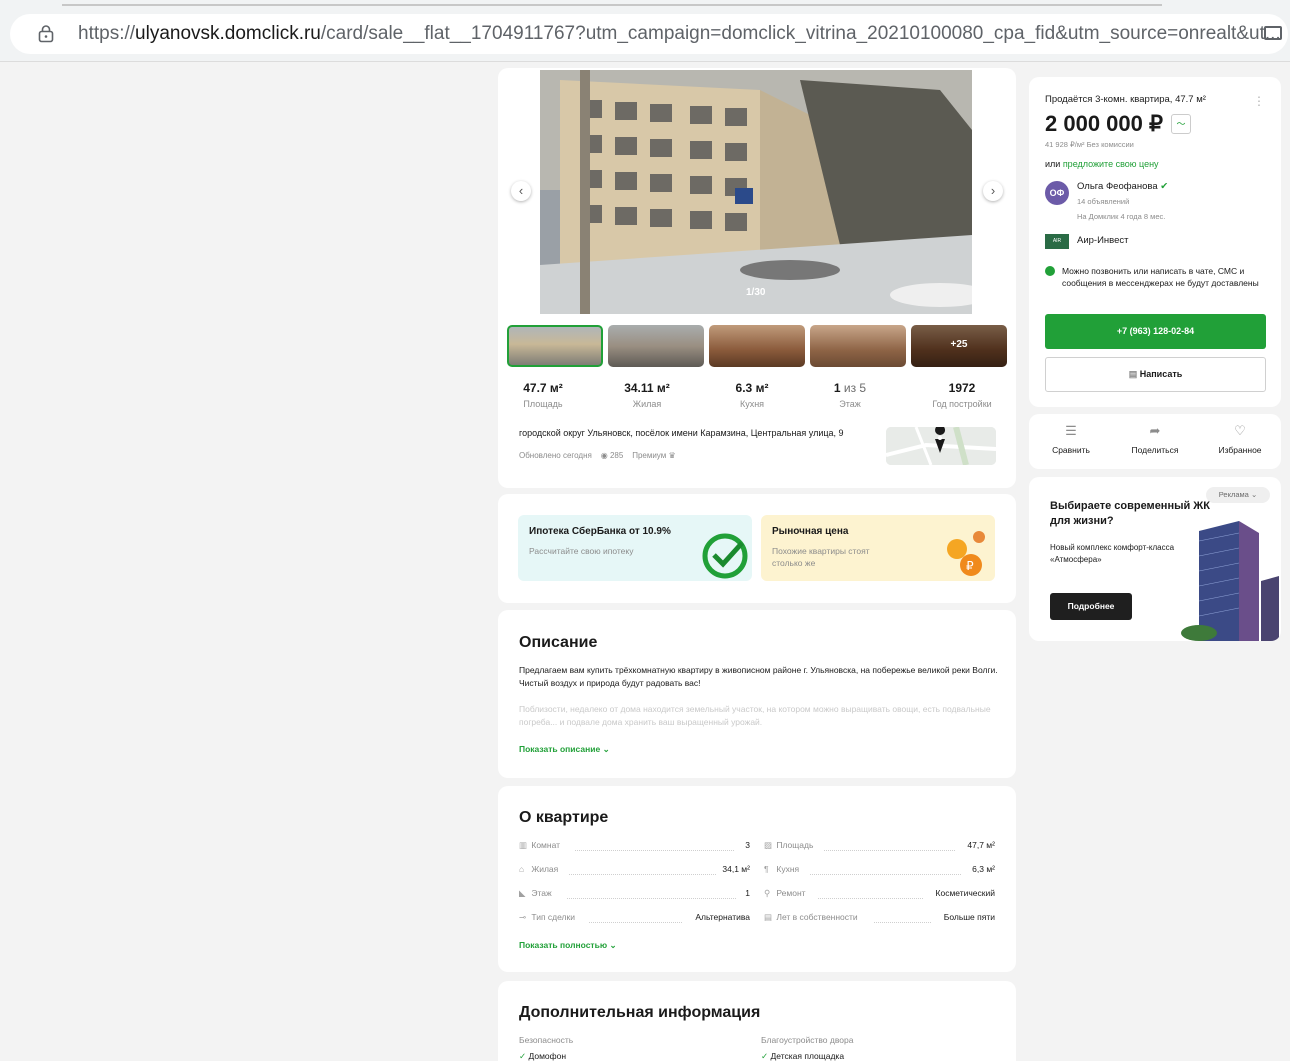 This screenshot has height=1061, width=1290. Describe the element at coordinates (966, 553) in the screenshot. I see `coins-icon: ₽` at that location.